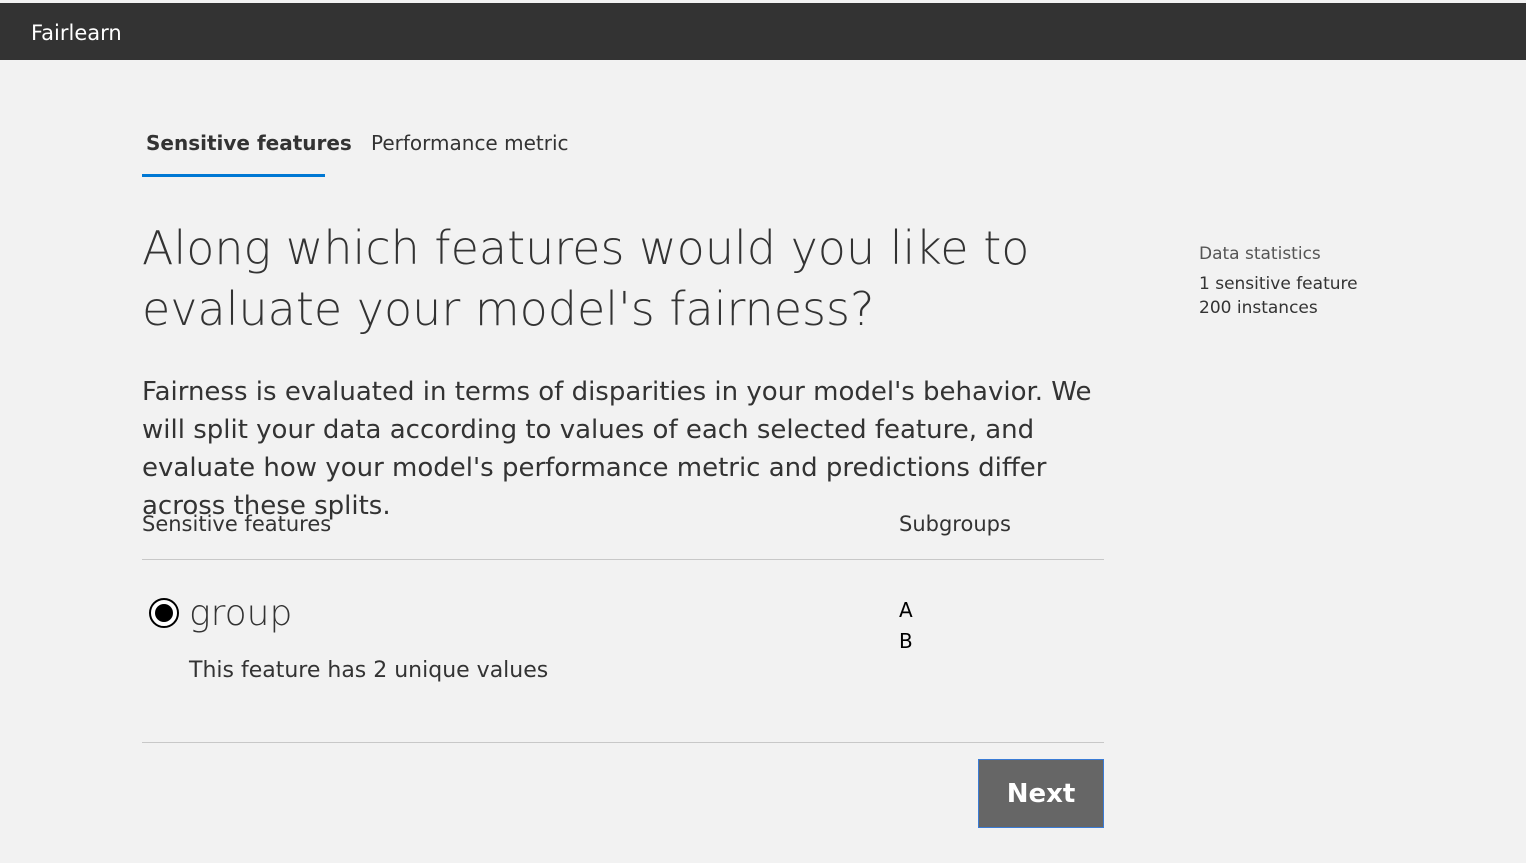 The width and height of the screenshot is (1526, 863). What do you see at coordinates (240, 614) in the screenshot?
I see `feature-name: group` at bounding box center [240, 614].